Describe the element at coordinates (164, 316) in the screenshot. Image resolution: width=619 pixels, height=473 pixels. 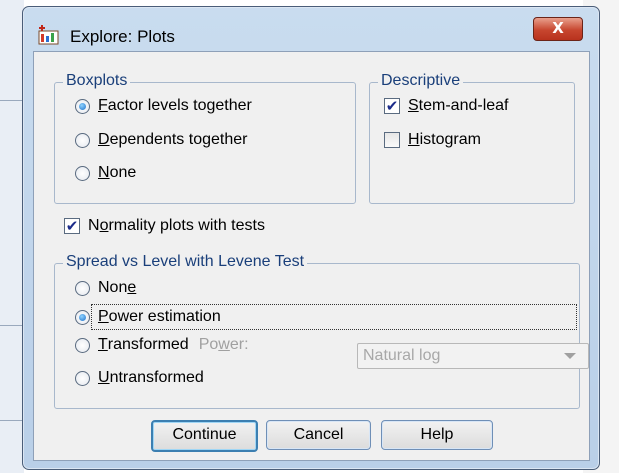
I see `option-label: ower estimation` at that location.